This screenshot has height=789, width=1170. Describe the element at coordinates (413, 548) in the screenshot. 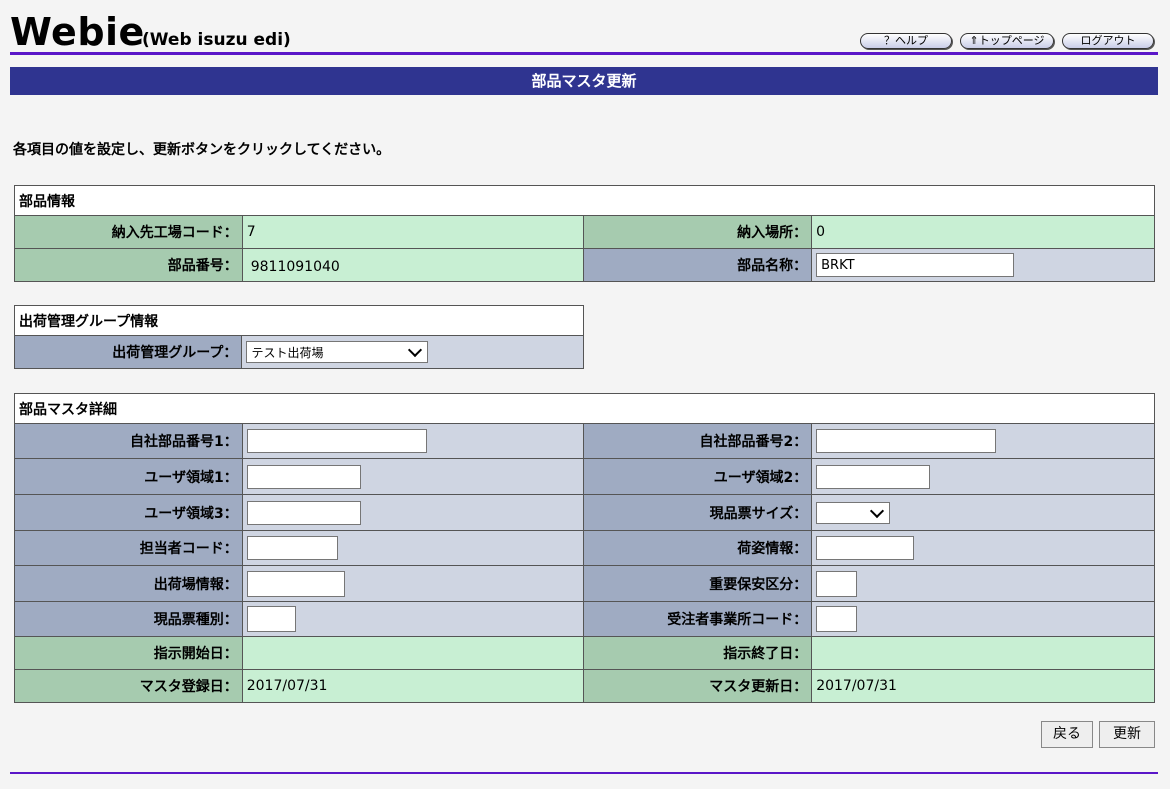

I see `person-code-cell` at that location.